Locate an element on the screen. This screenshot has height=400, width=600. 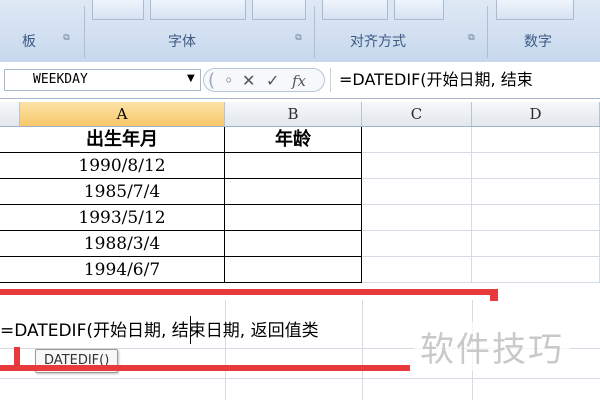
formula-buttons: ( ◦ ✕ ✓ fx is located at coordinates (264, 80).